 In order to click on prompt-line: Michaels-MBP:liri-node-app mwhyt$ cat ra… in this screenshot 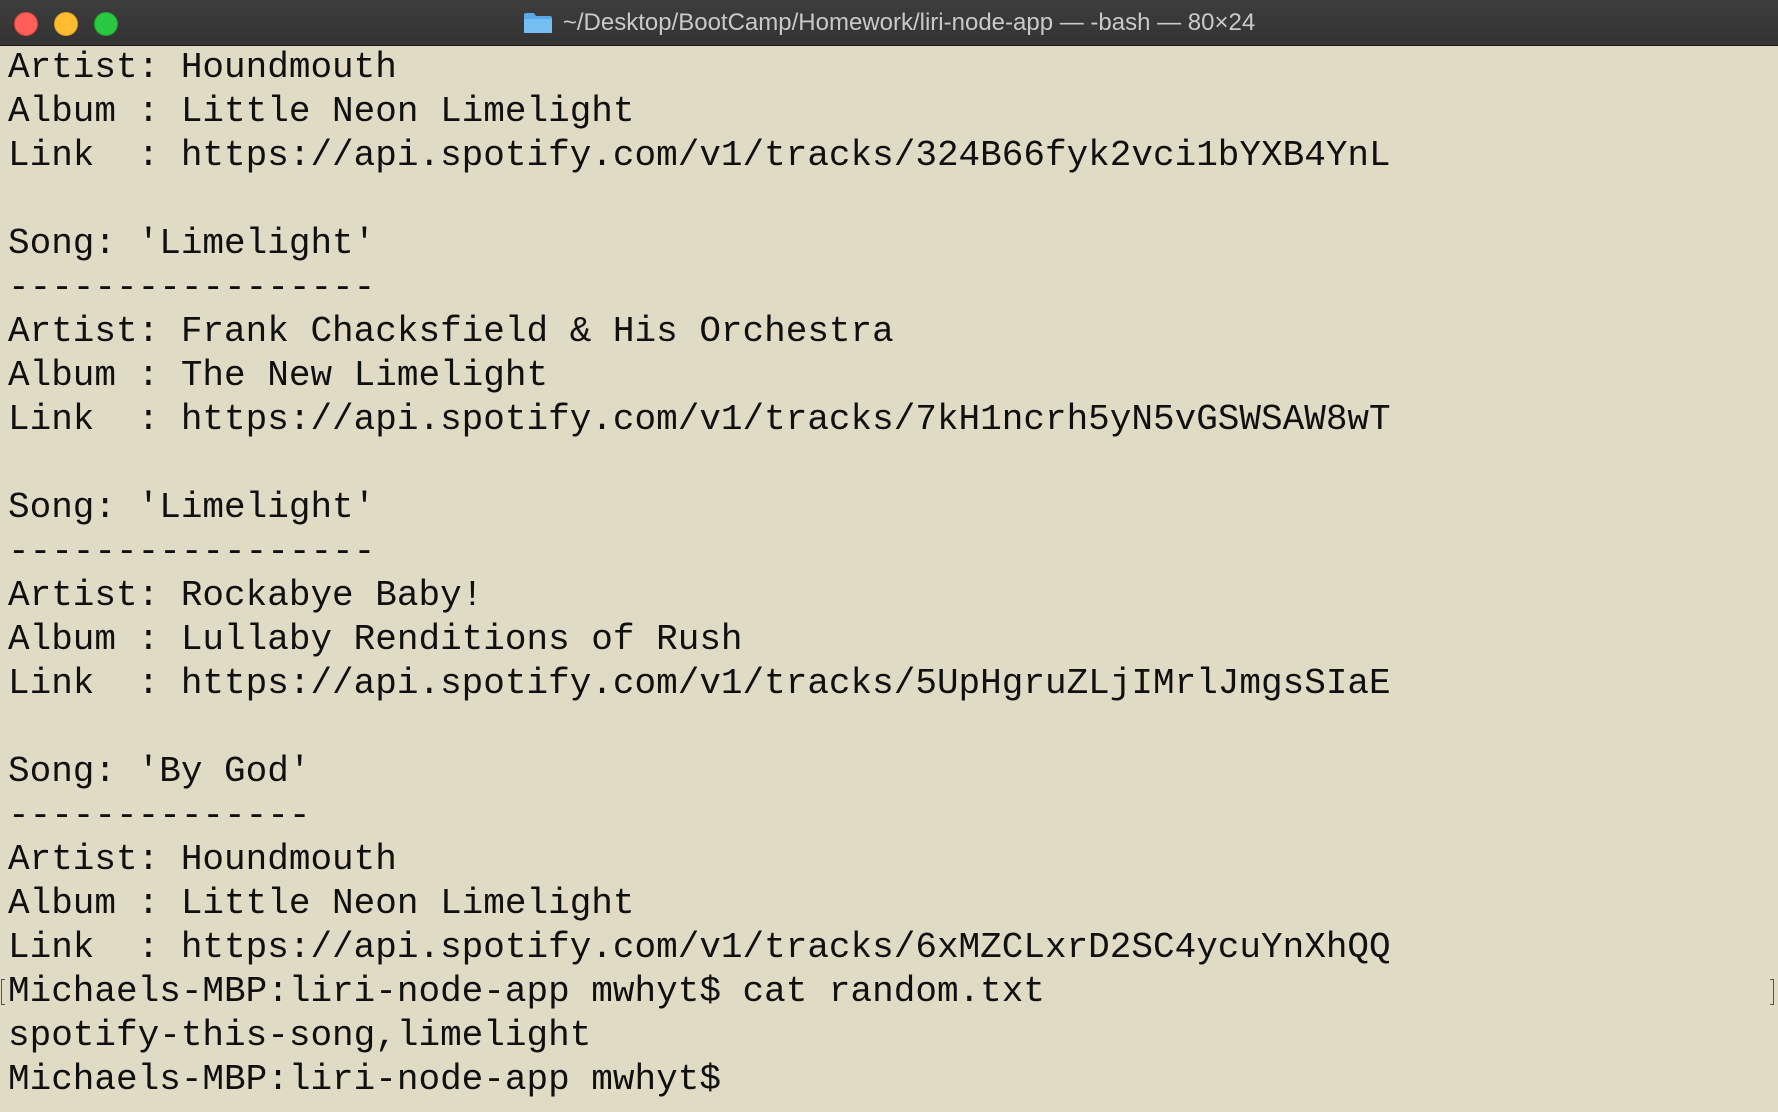, I will do `click(526, 991)`.